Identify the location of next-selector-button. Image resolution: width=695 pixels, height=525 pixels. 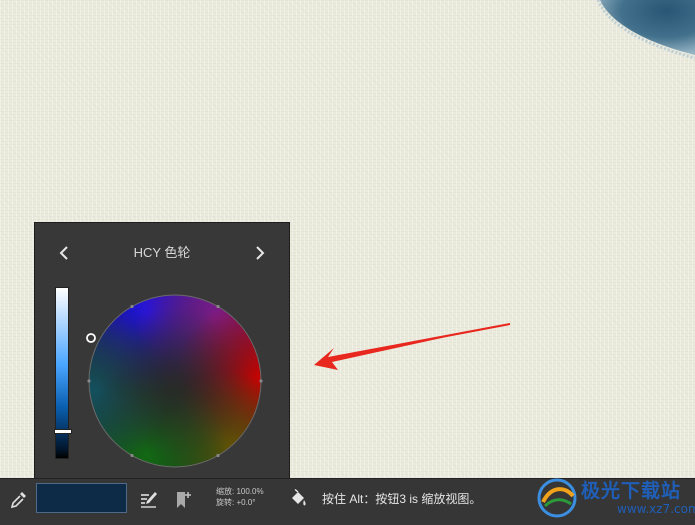
(259, 253).